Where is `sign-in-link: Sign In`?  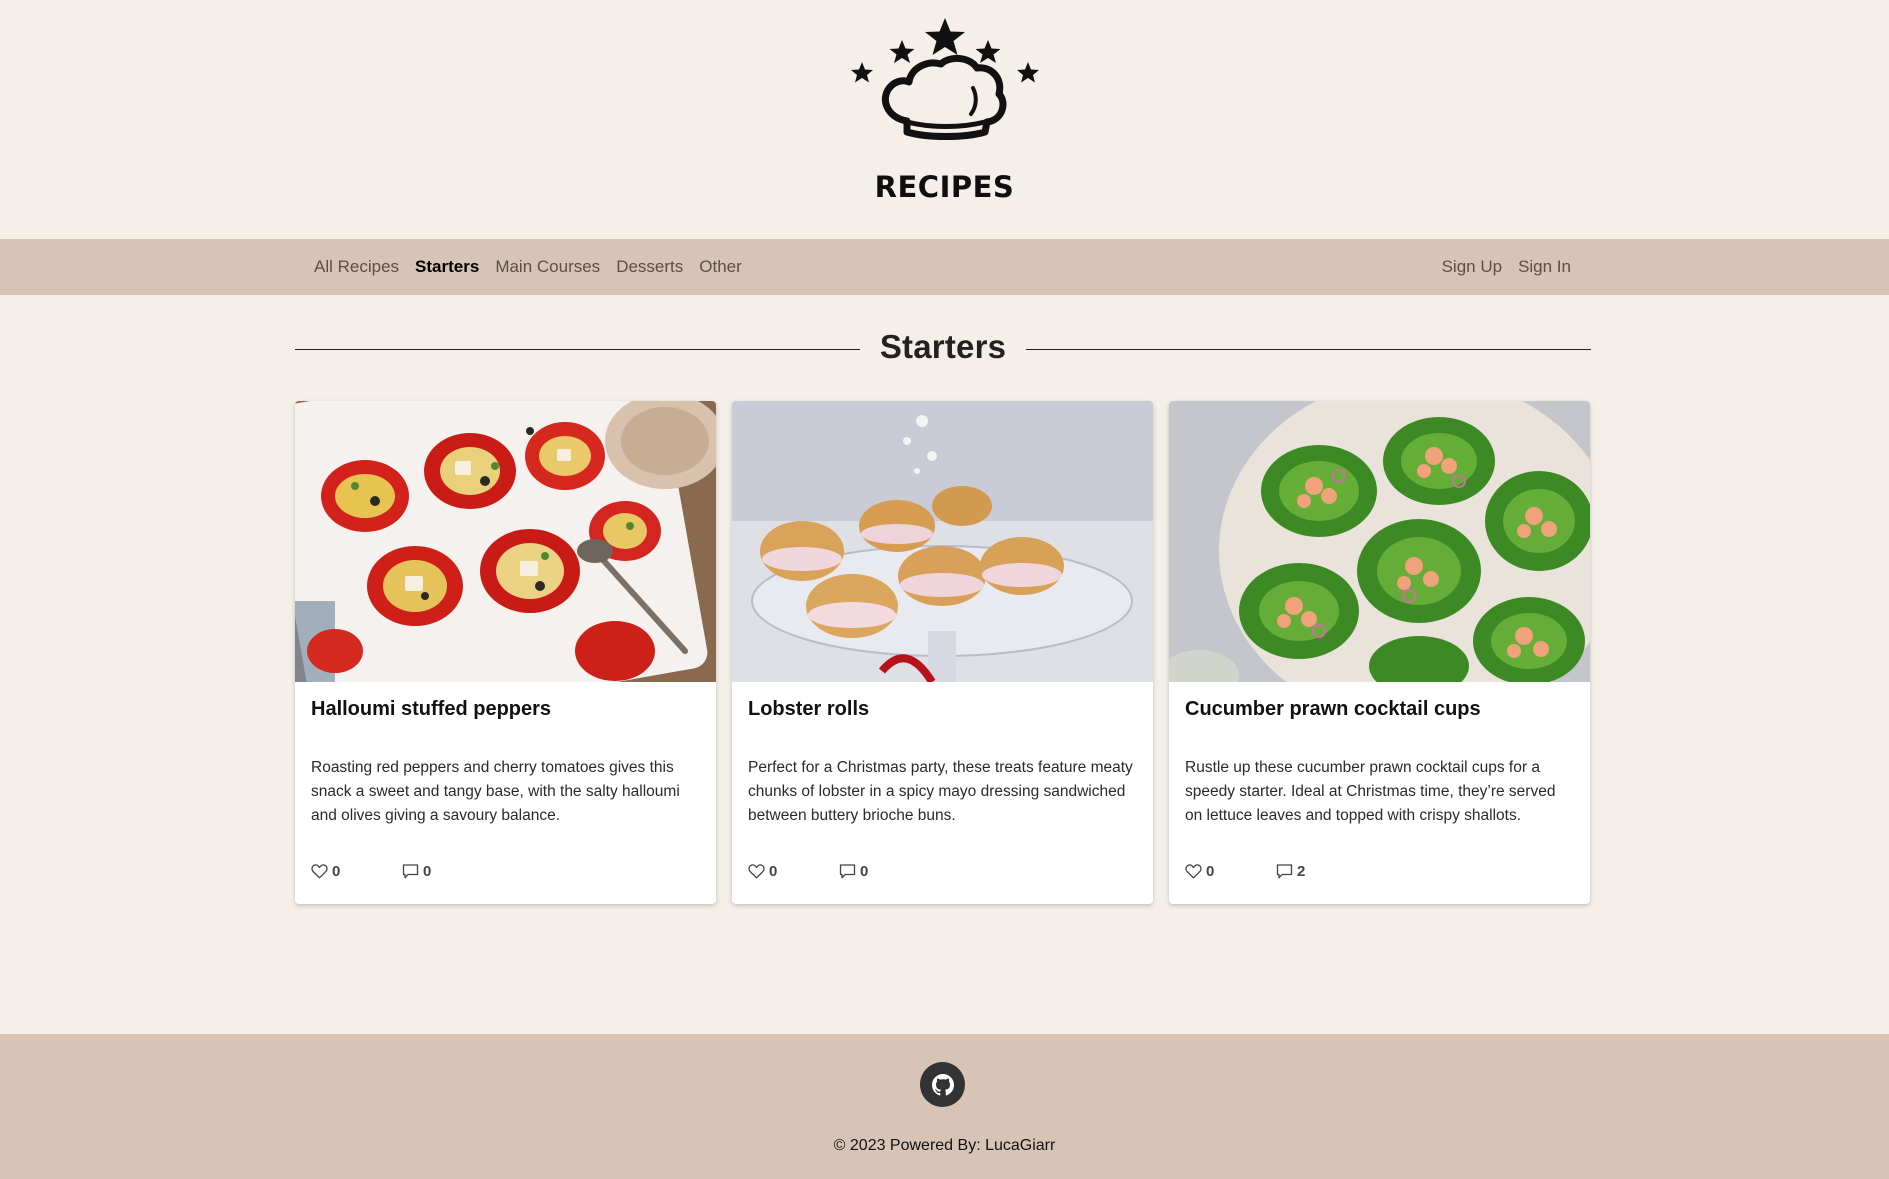
sign-in-link: Sign In is located at coordinates (1550, 267).